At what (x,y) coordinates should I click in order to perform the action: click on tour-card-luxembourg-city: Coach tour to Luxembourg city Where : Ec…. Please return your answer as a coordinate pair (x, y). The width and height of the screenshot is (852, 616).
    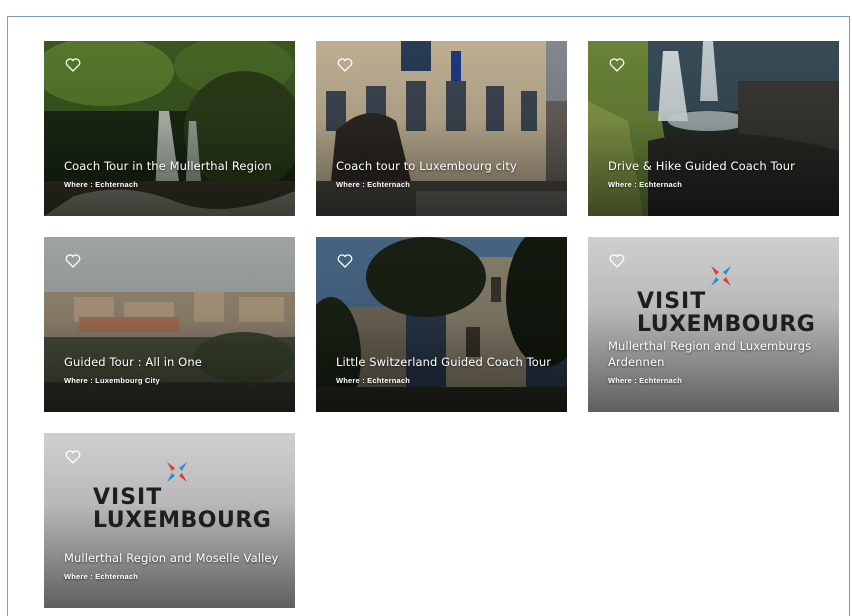
    Looking at the image, I should click on (441, 128).